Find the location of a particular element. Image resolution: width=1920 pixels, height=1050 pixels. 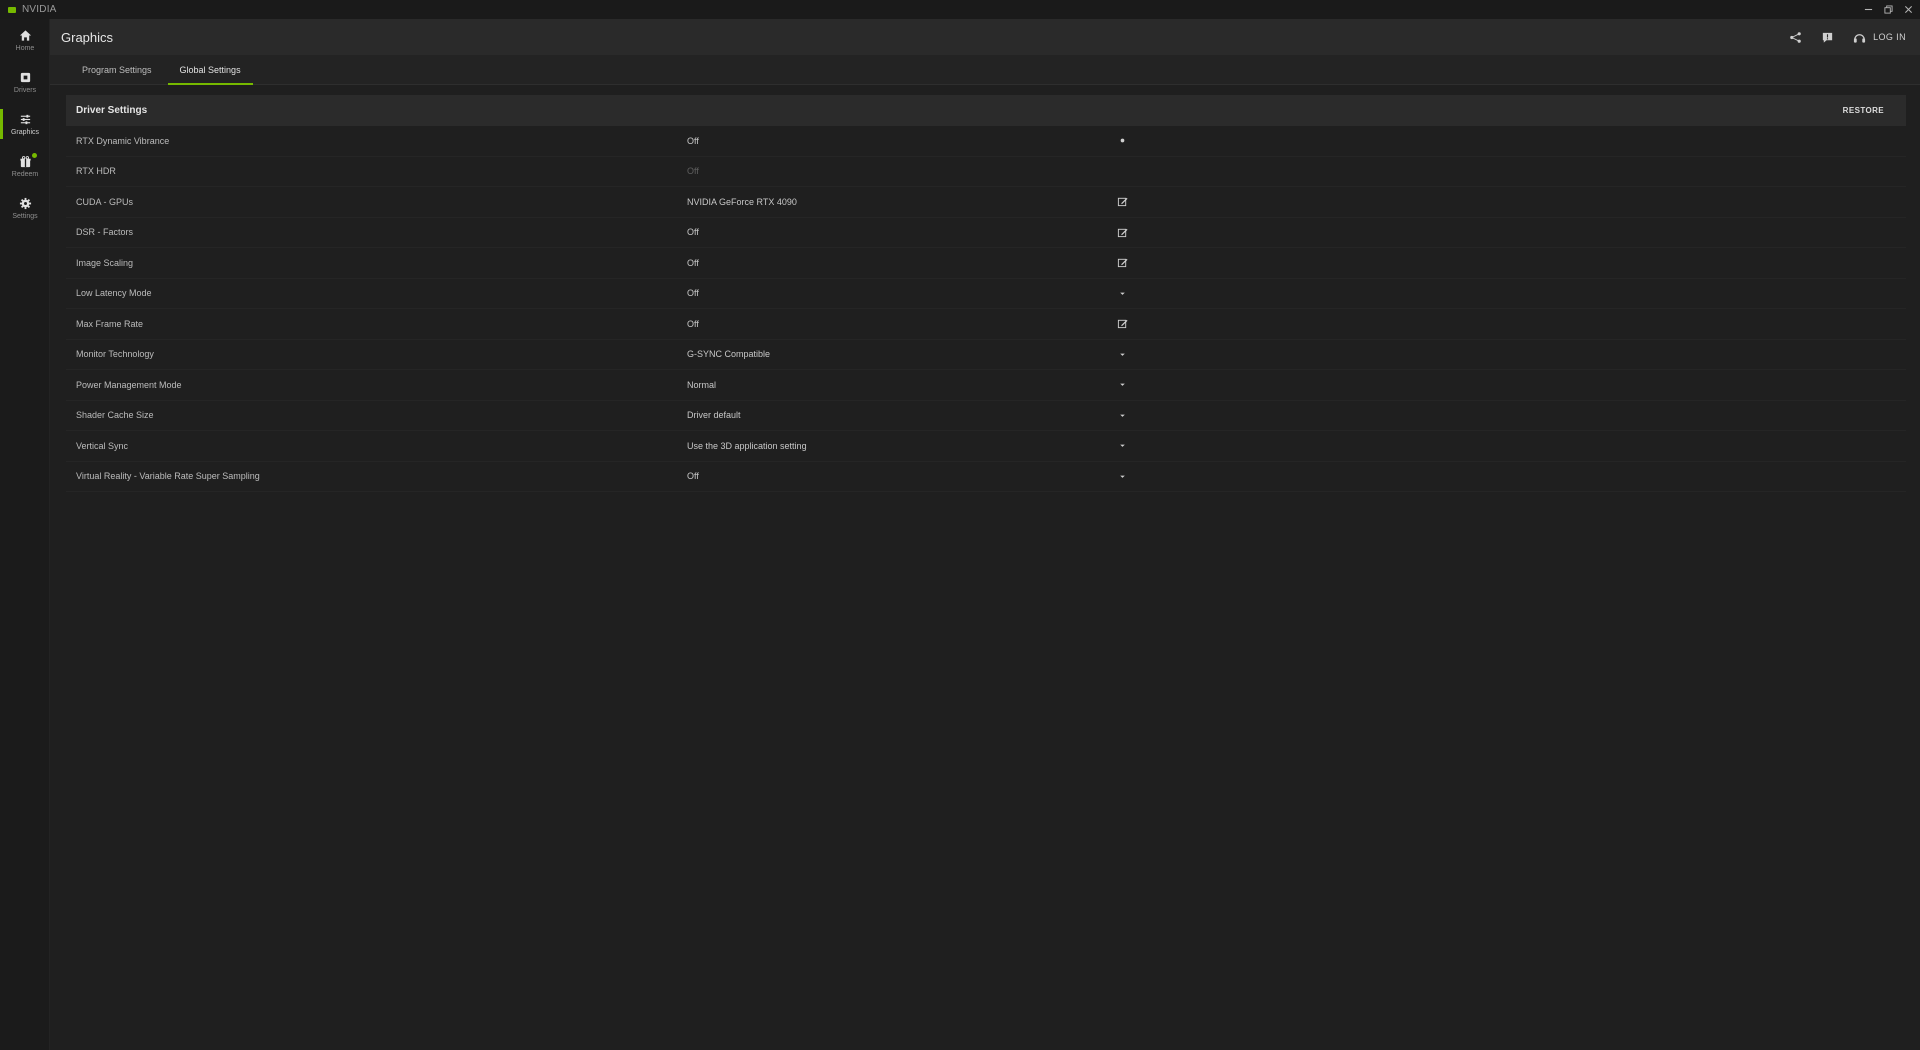

section-header: Driver Settings RESTORE is located at coordinates (986, 110).